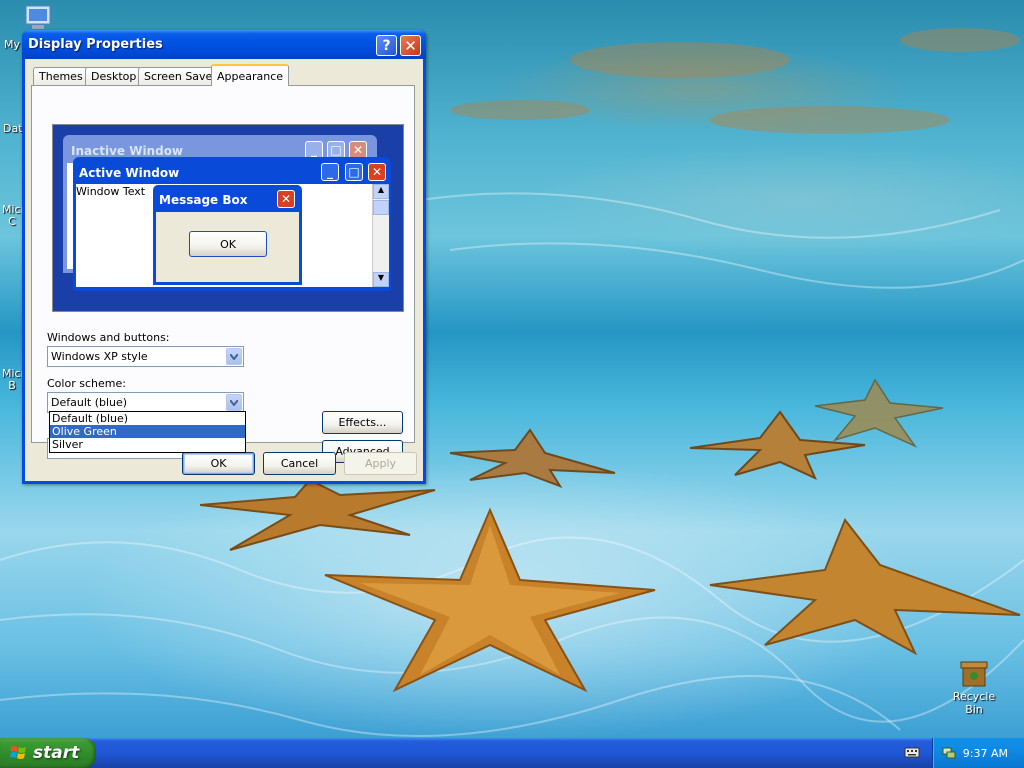 The height and width of the screenshot is (768, 1024). What do you see at coordinates (865, 586) in the screenshot?
I see `starfish-right` at bounding box center [865, 586].